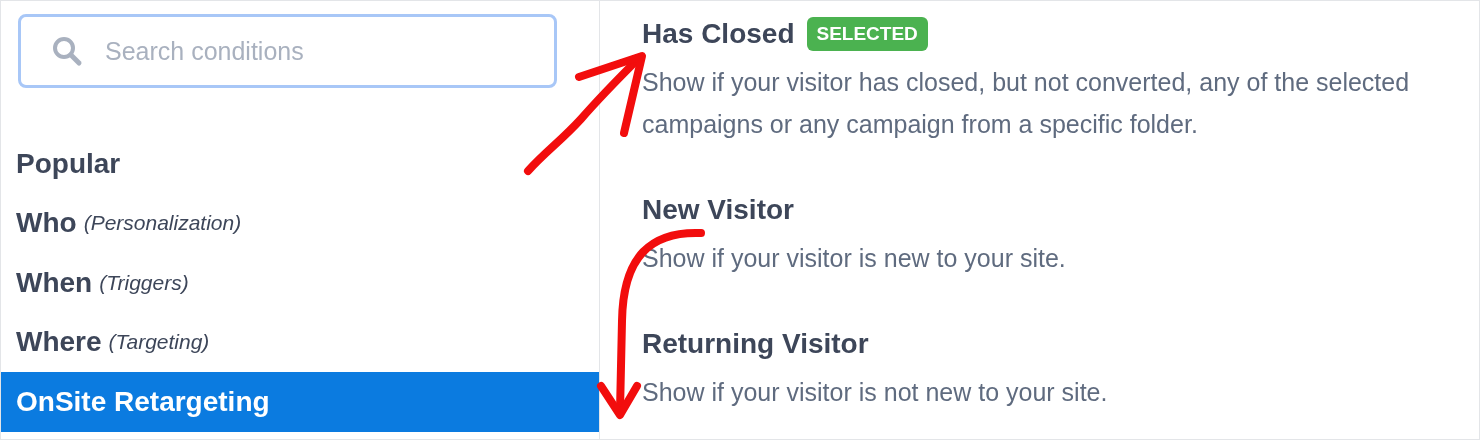  I want to click on sidebar-item: When (Triggers), so click(300, 283).